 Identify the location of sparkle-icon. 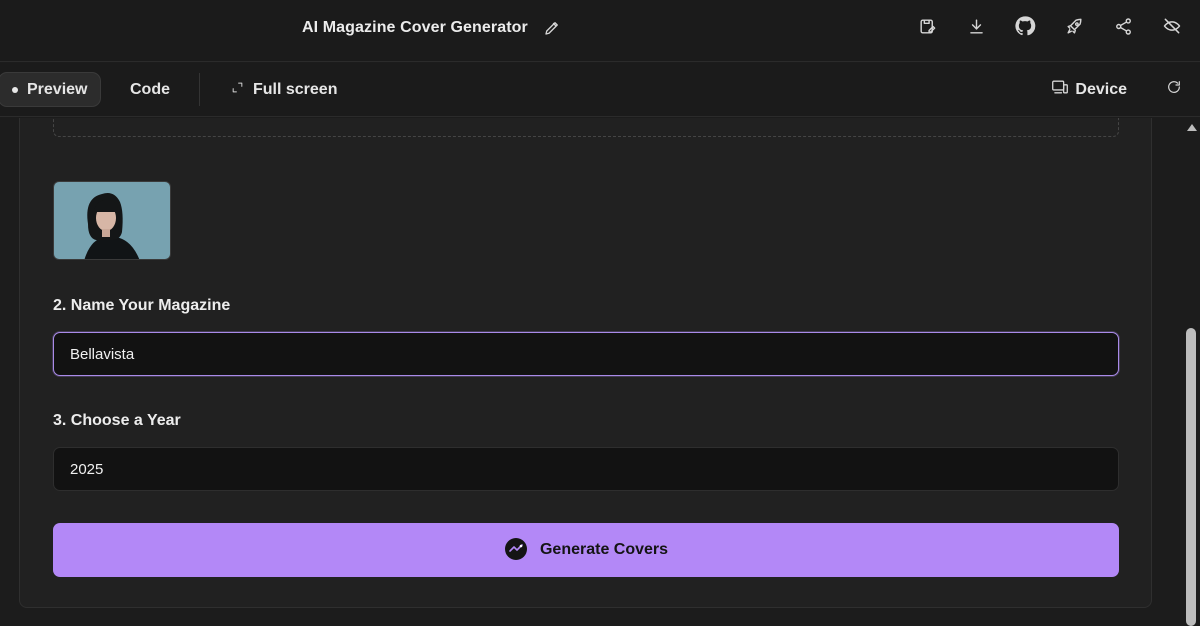
(516, 550).